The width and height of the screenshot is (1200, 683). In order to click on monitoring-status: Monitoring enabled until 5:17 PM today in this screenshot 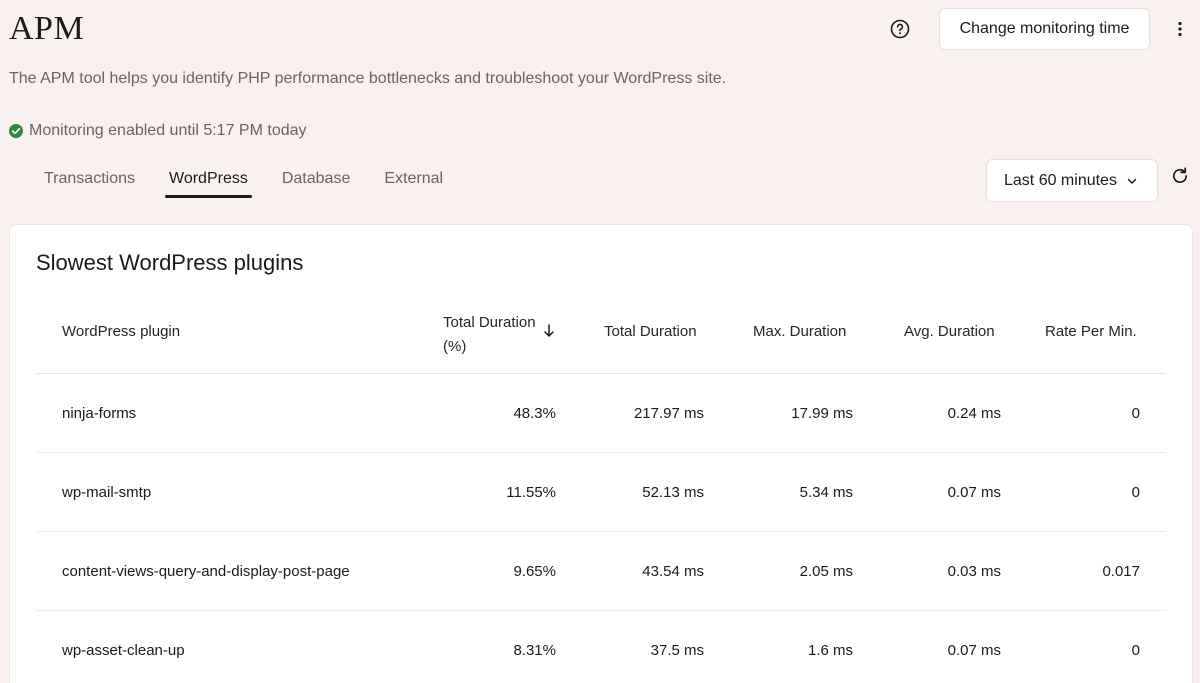, I will do `click(158, 131)`.